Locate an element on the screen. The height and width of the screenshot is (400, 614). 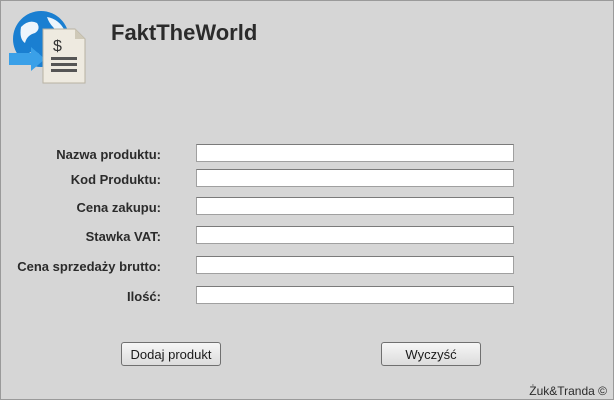
add-product-button: Dodaj produkt is located at coordinates (171, 354).